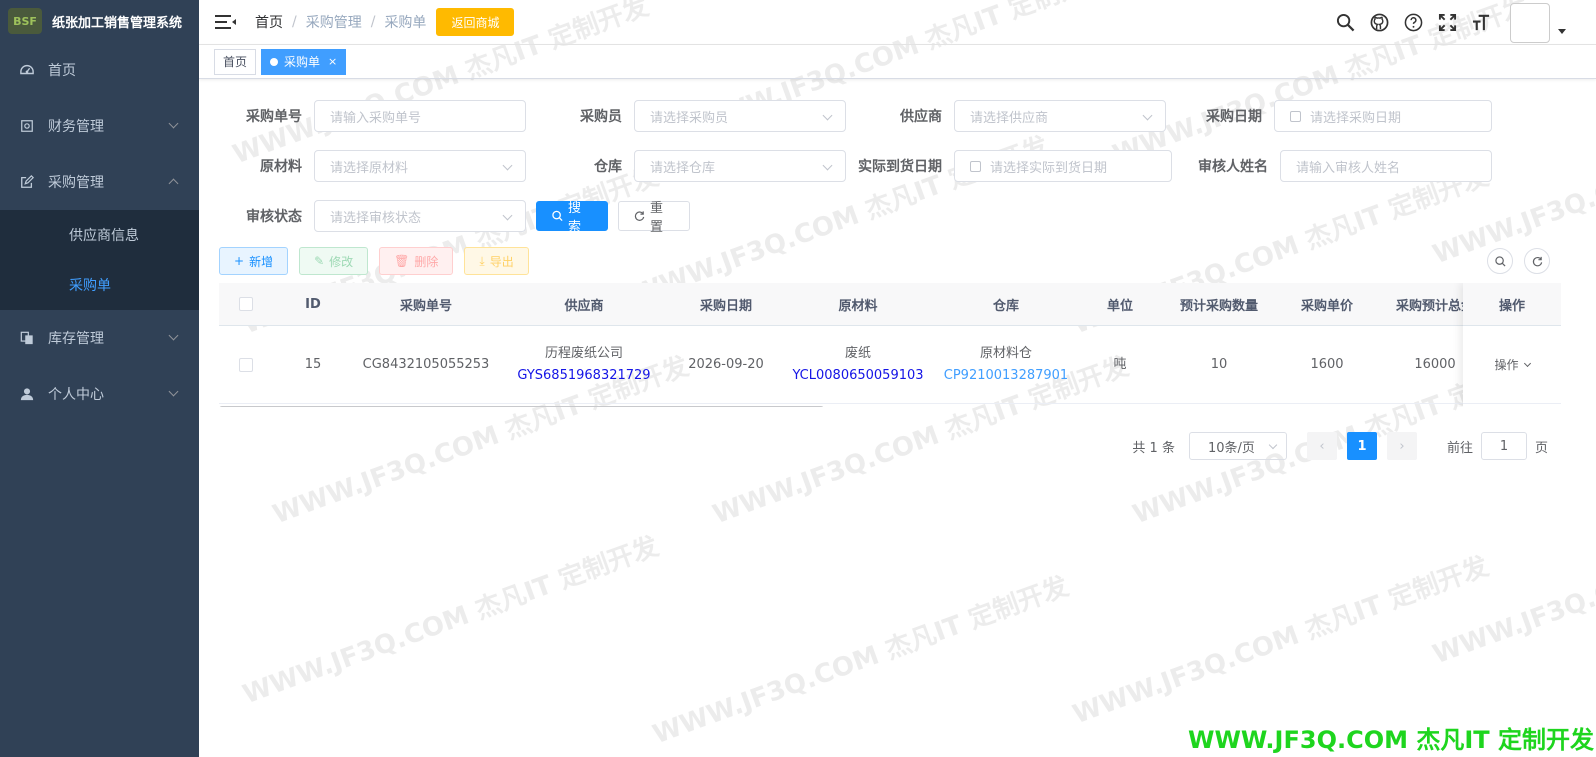 The image size is (1596, 757). Describe the element at coordinates (726, 304) in the screenshot. I see `column-header: 采购日期` at that location.